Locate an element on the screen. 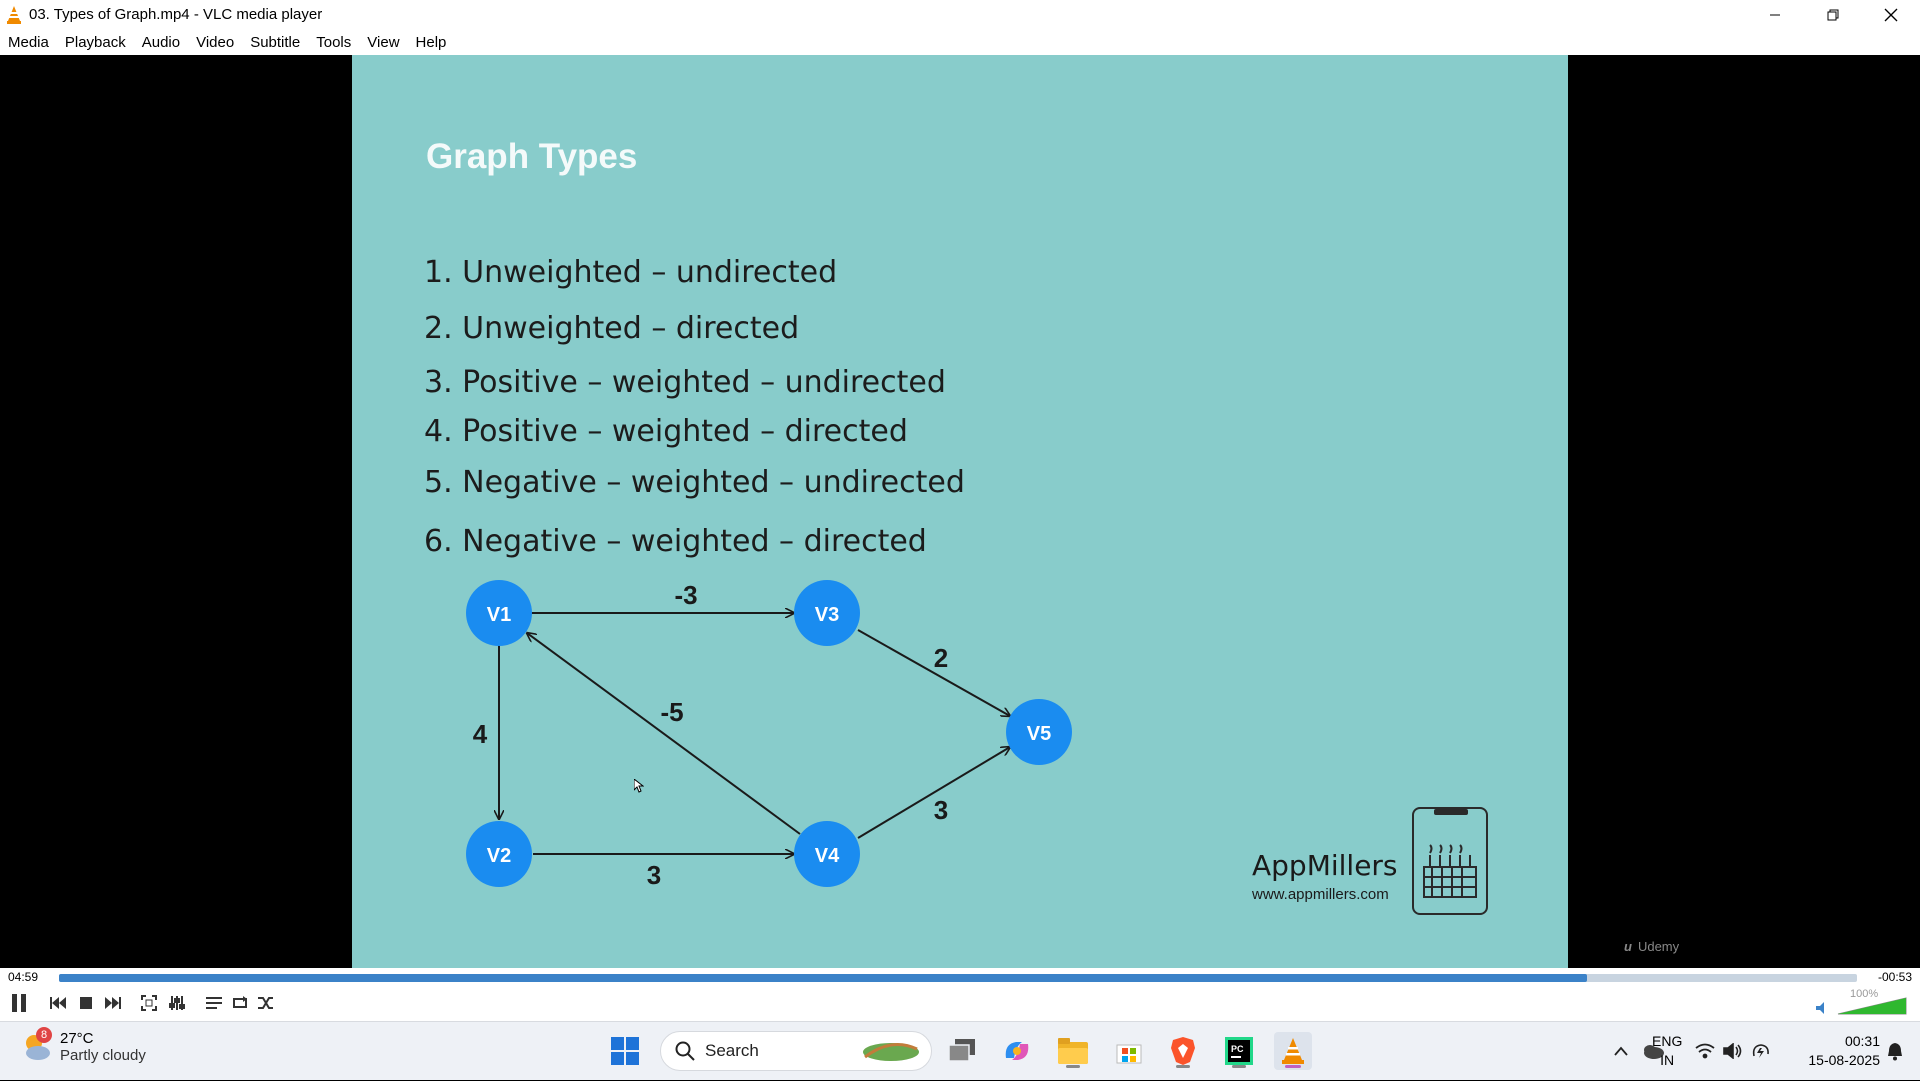 The image size is (1920, 1081). extended-settings-button is located at coordinates (177, 1003).